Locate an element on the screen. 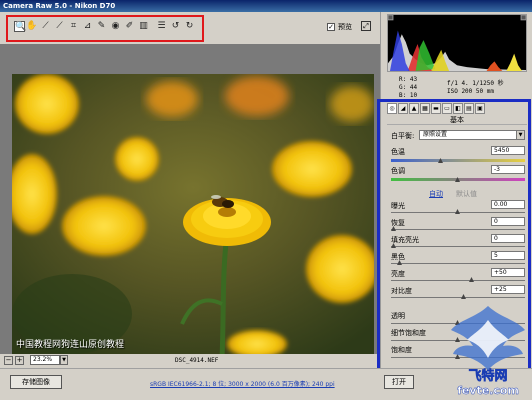 This screenshot has width=532, height=400. toolbar: 🔍 ✋ ⟋ ⟋ ⌗ ⊿ ✎ ◉ ✐ ▥ ☰ ↺ ↻ ✓ 预览 ⤢ is located at coordinates (190, 28).